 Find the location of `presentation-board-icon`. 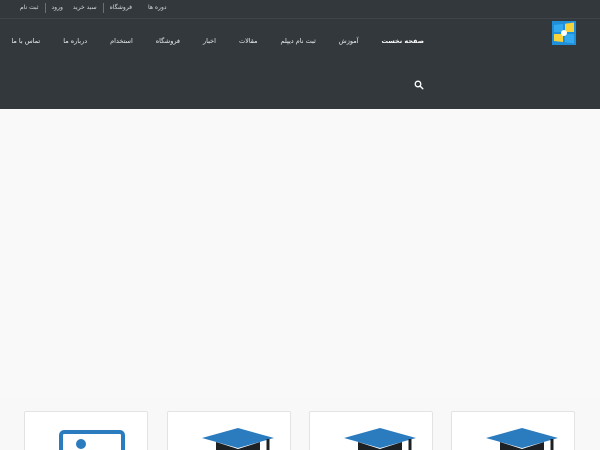

presentation-board-icon is located at coordinates (92, 440).